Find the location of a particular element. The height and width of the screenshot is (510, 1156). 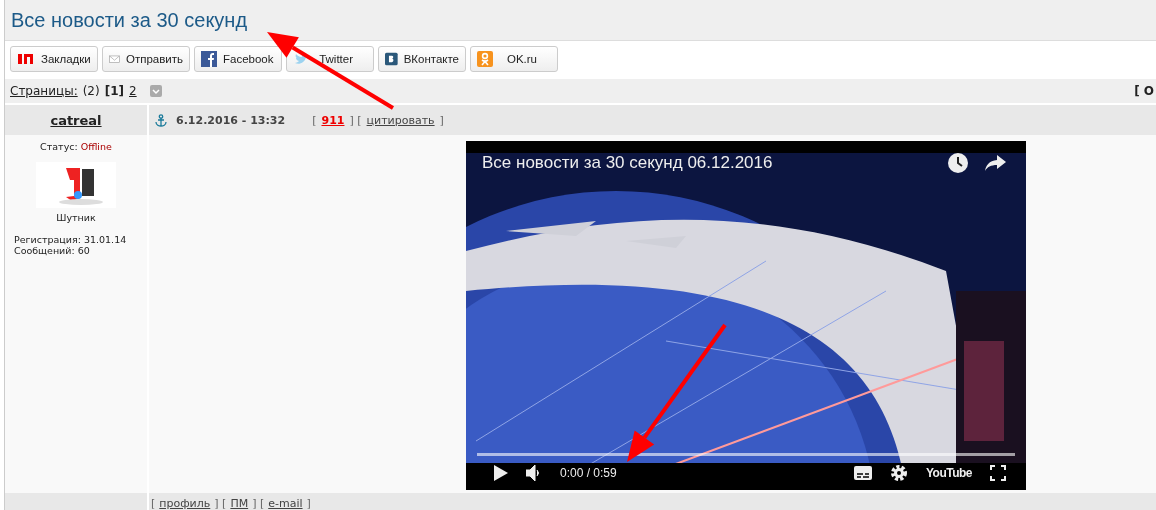

author-link: catreal is located at coordinates (76, 120).